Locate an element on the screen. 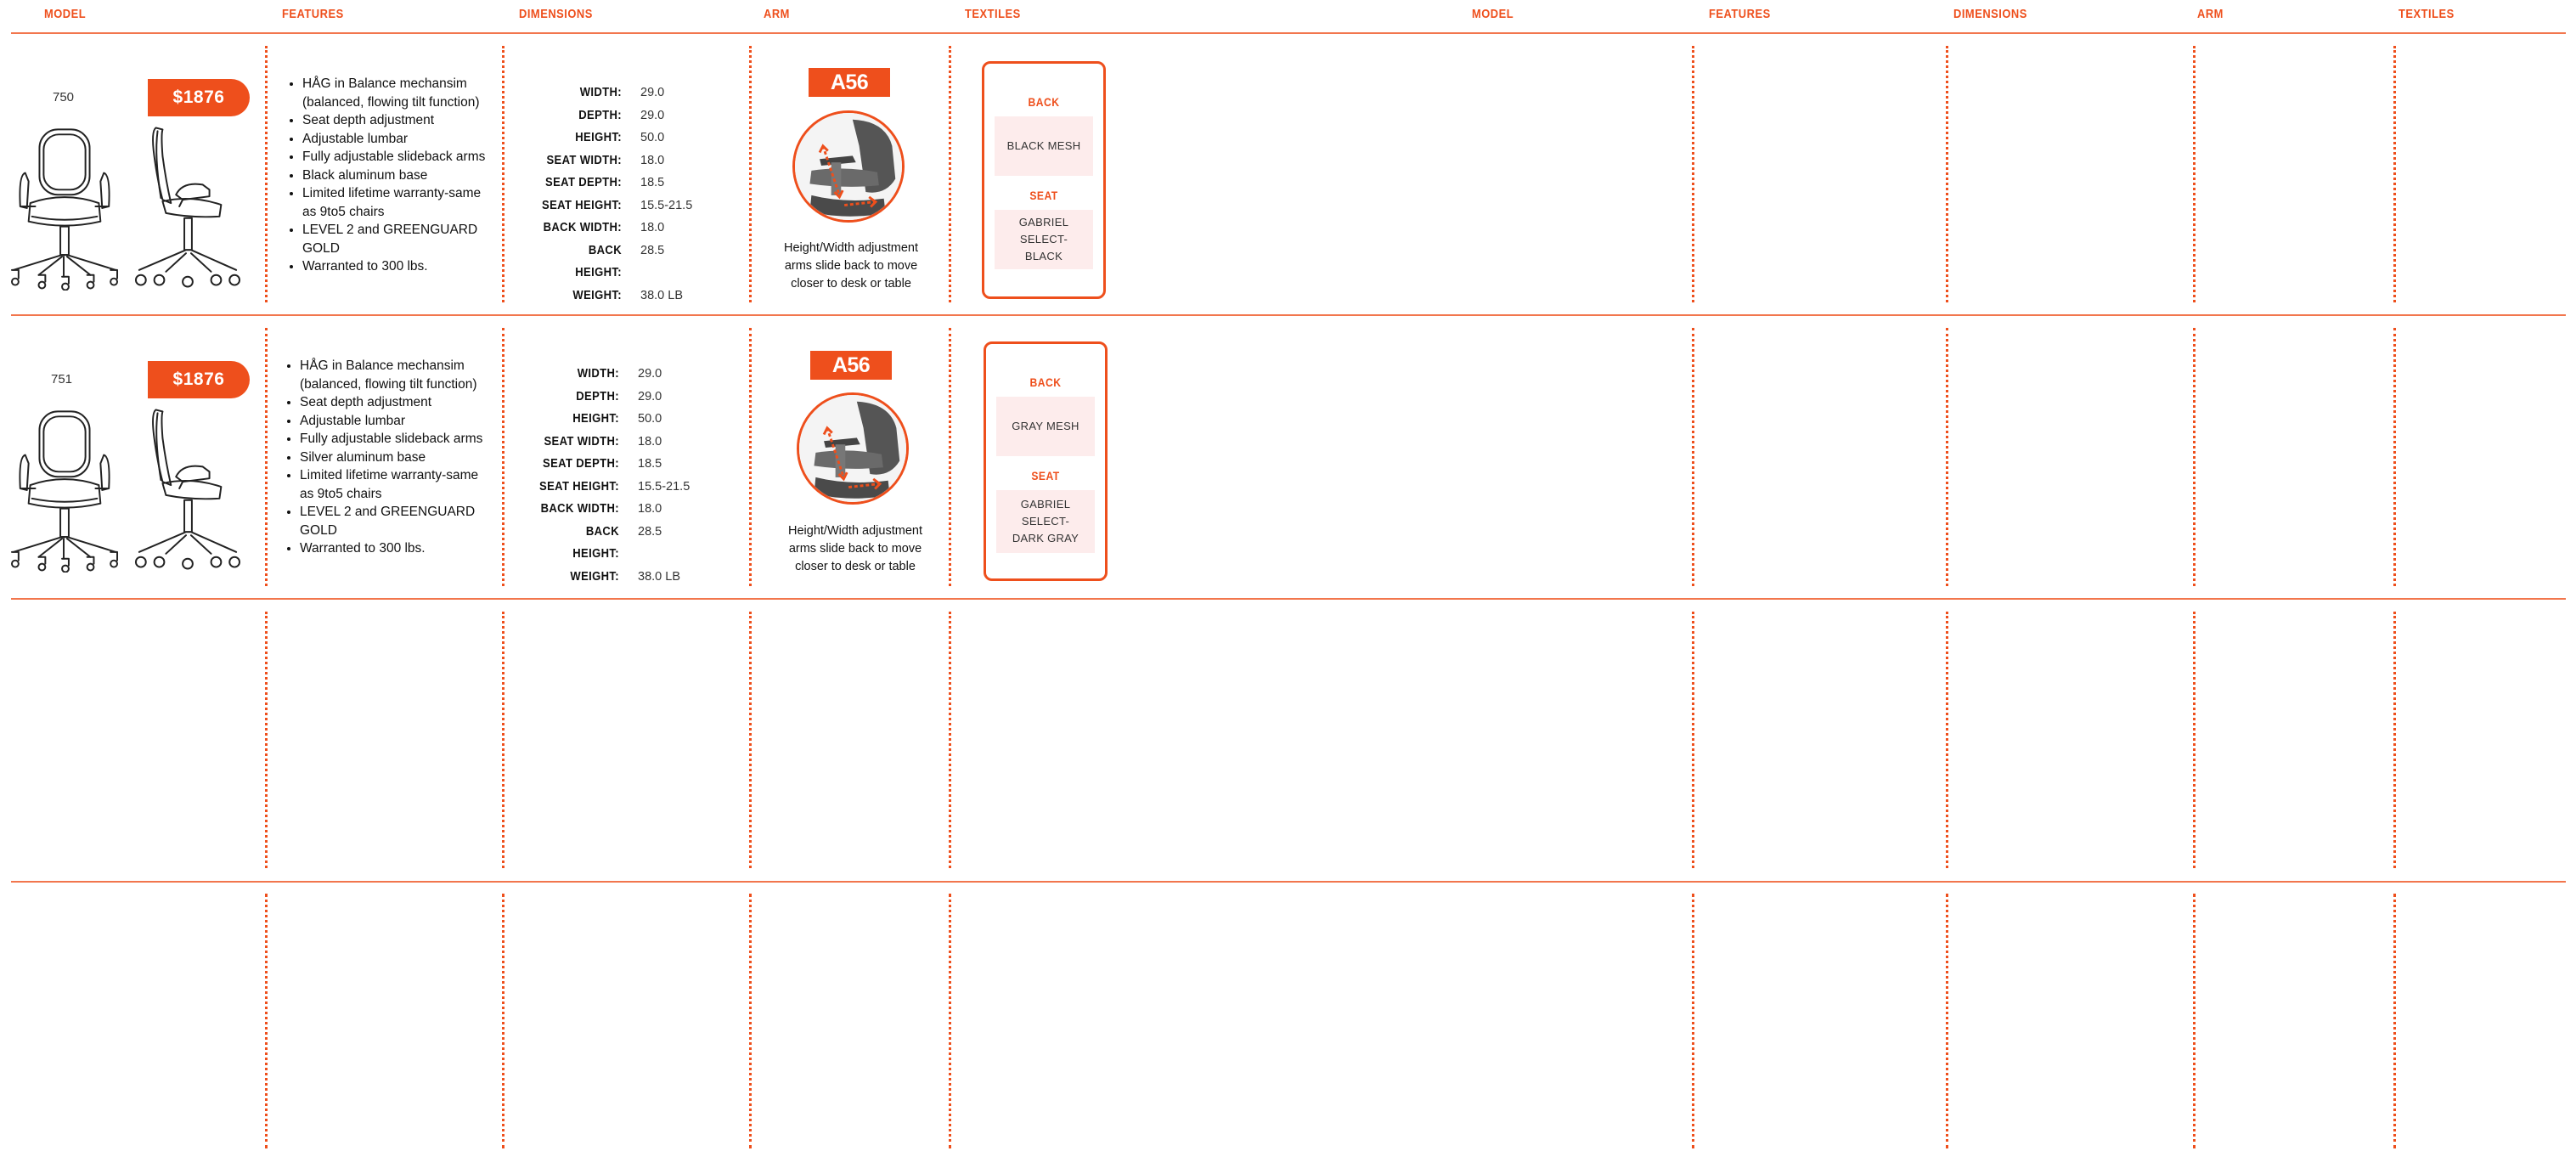 This screenshot has height=1151, width=2576. header-features-right: FEATURES is located at coordinates (1740, 14).